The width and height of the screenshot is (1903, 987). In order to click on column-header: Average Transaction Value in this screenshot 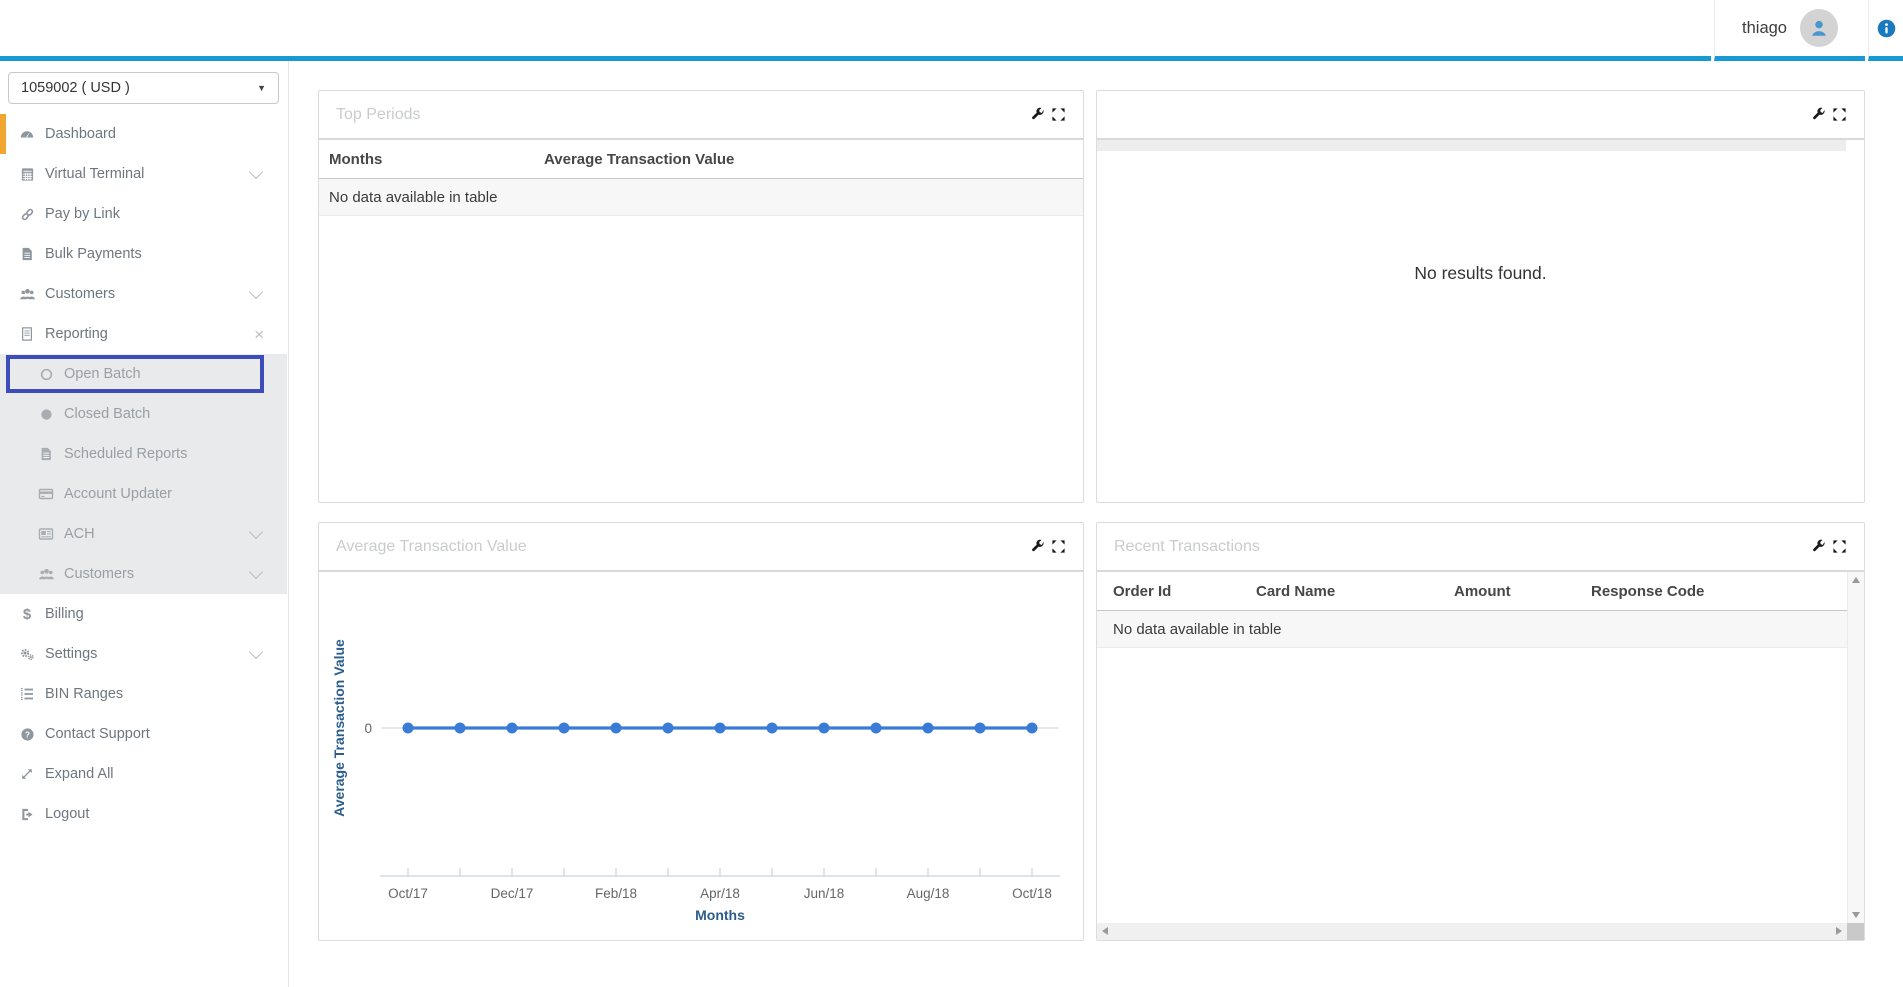, I will do `click(639, 159)`.